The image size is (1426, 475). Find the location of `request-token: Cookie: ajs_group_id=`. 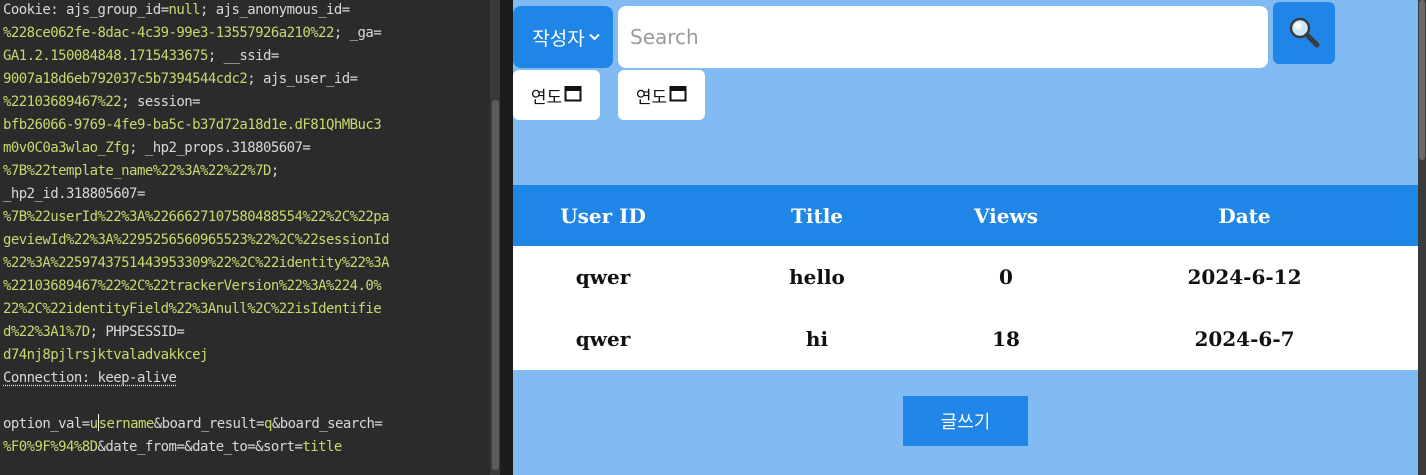

request-token: Cookie: ajs_group_id= is located at coordinates (86, 10).